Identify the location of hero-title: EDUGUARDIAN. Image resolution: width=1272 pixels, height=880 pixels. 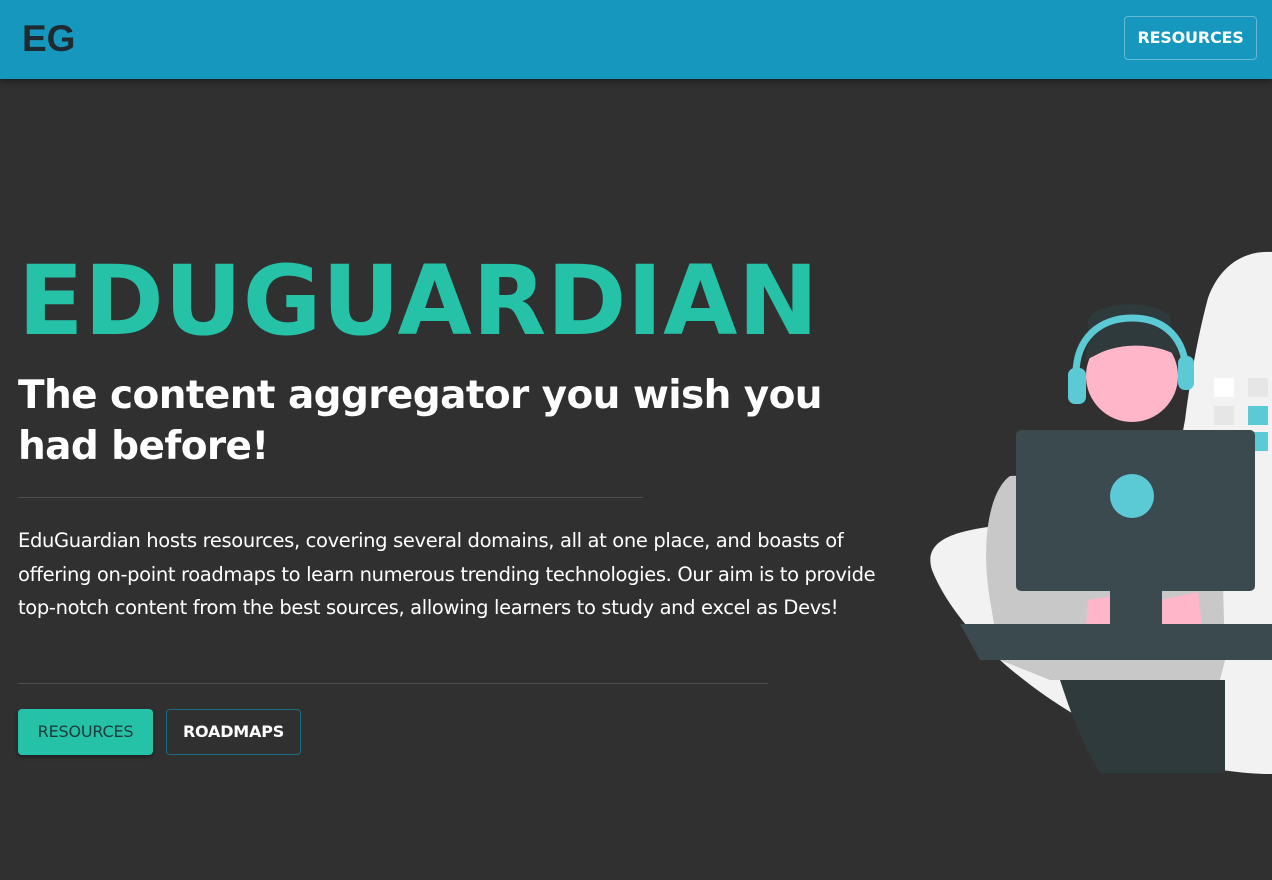
(418, 301).